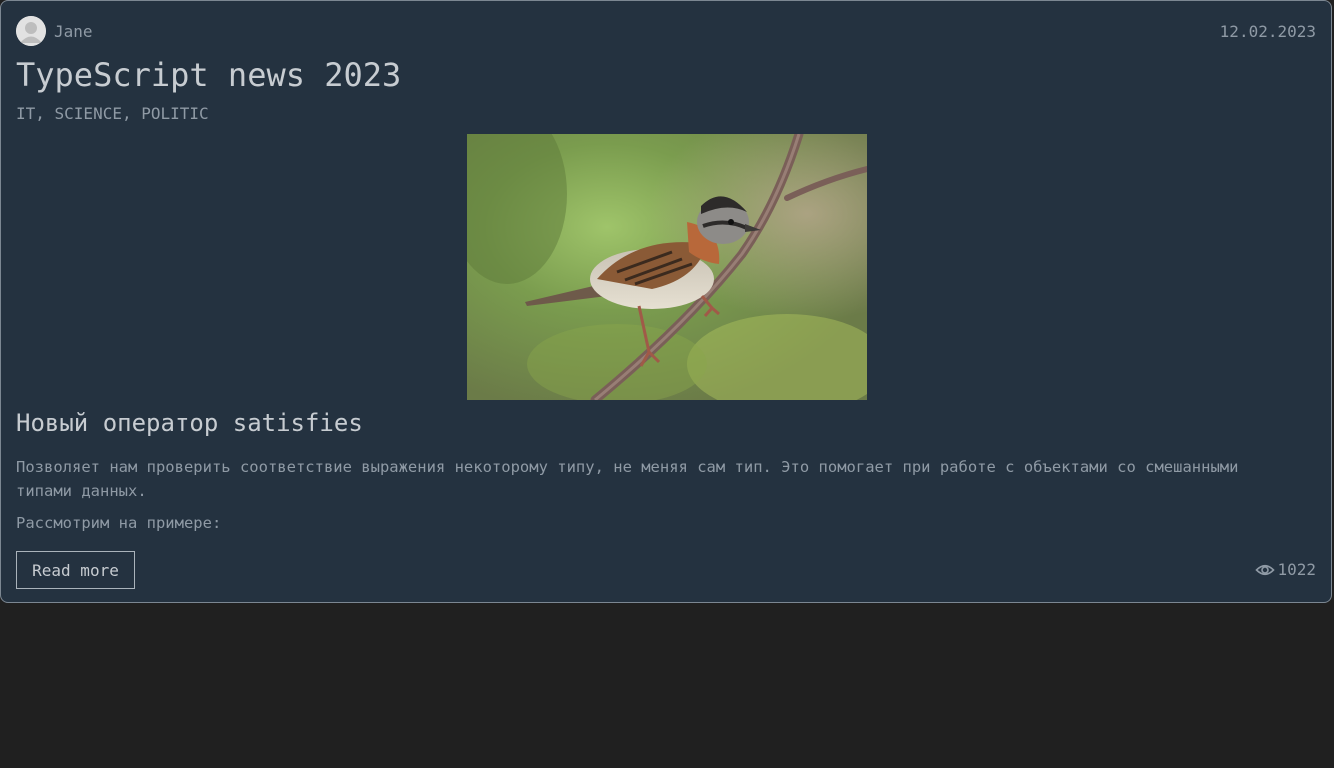 The width and height of the screenshot is (1334, 768). I want to click on post-tags: IT, SCIENCE, POLITIC, so click(112, 113).